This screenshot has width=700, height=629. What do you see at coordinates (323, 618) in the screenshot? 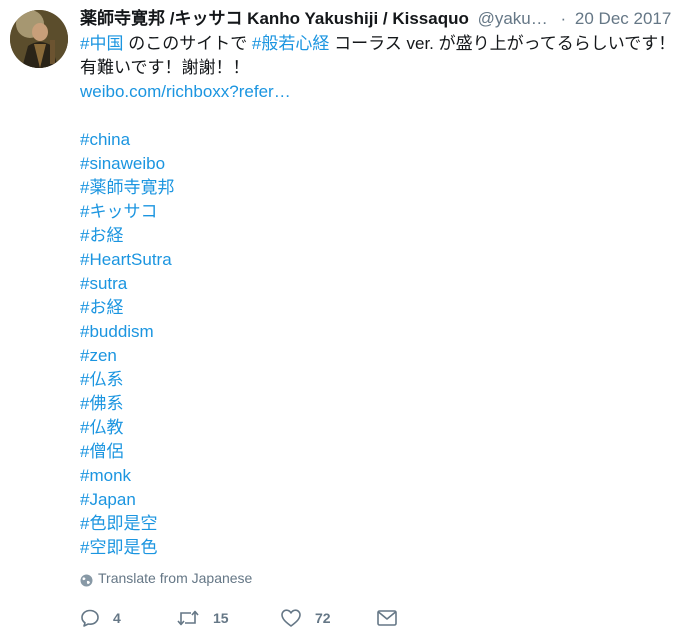
I see `like-count: 72` at bounding box center [323, 618].